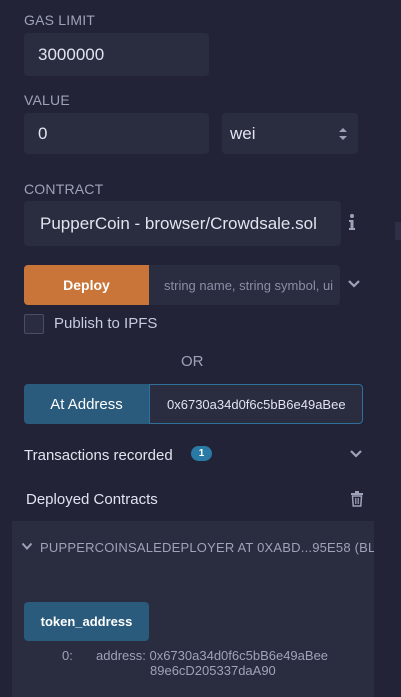  I want to click on trash-icon, so click(357, 499).